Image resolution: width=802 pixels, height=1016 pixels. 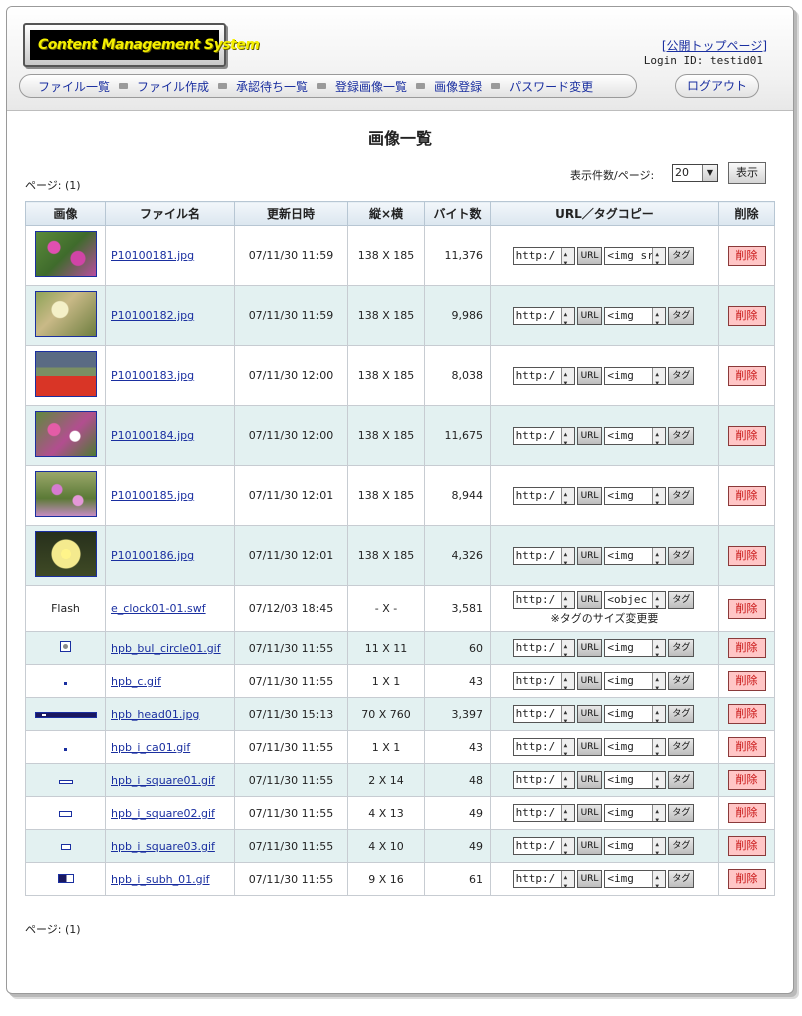 What do you see at coordinates (152, 315) in the screenshot?
I see `filename-link: P10100182.jpg` at bounding box center [152, 315].